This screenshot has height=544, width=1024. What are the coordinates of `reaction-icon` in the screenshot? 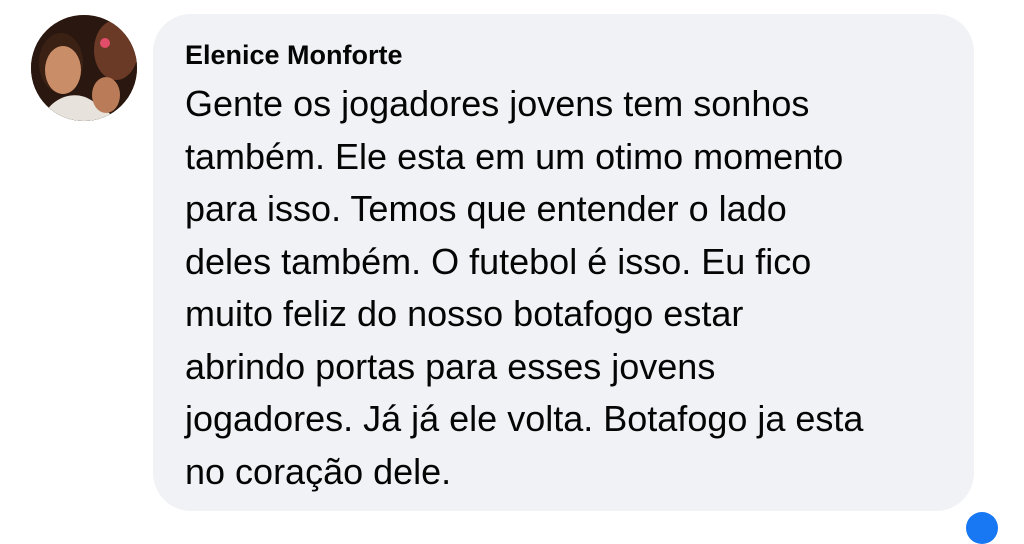 It's located at (982, 528).